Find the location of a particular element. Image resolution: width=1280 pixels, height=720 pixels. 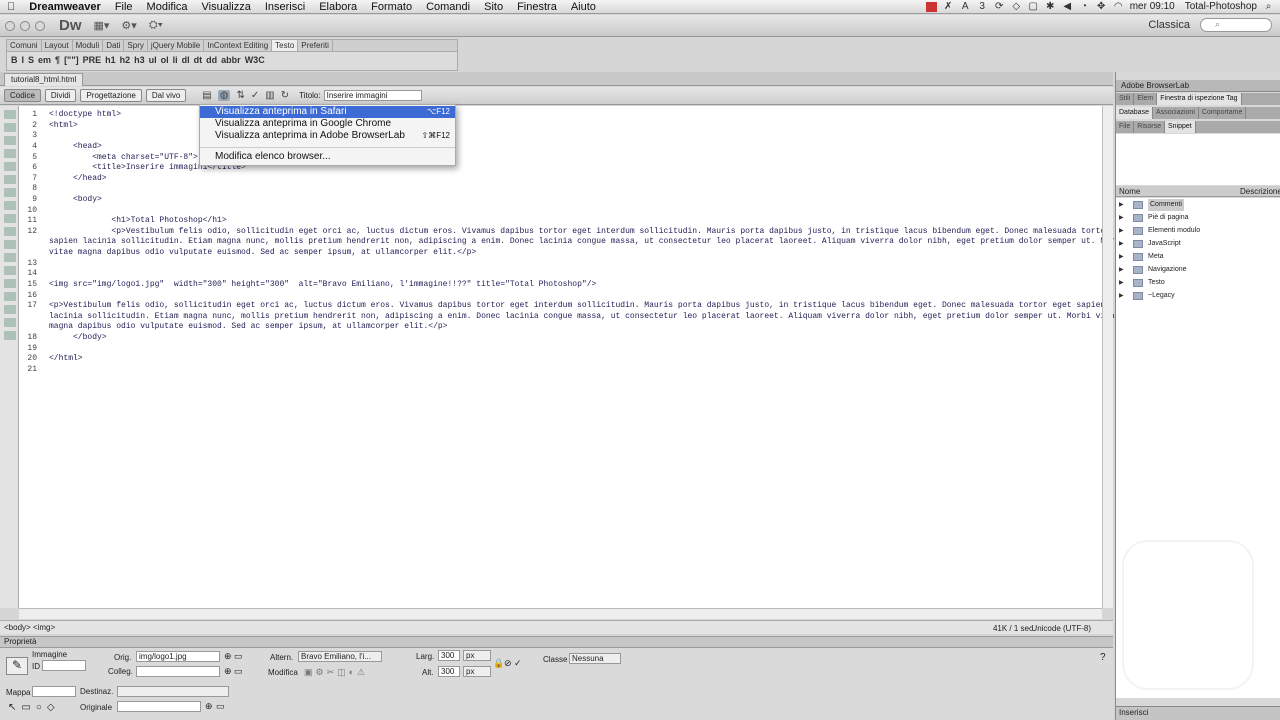

spotlight-icon: ⌕ is located at coordinates (1268, 6).